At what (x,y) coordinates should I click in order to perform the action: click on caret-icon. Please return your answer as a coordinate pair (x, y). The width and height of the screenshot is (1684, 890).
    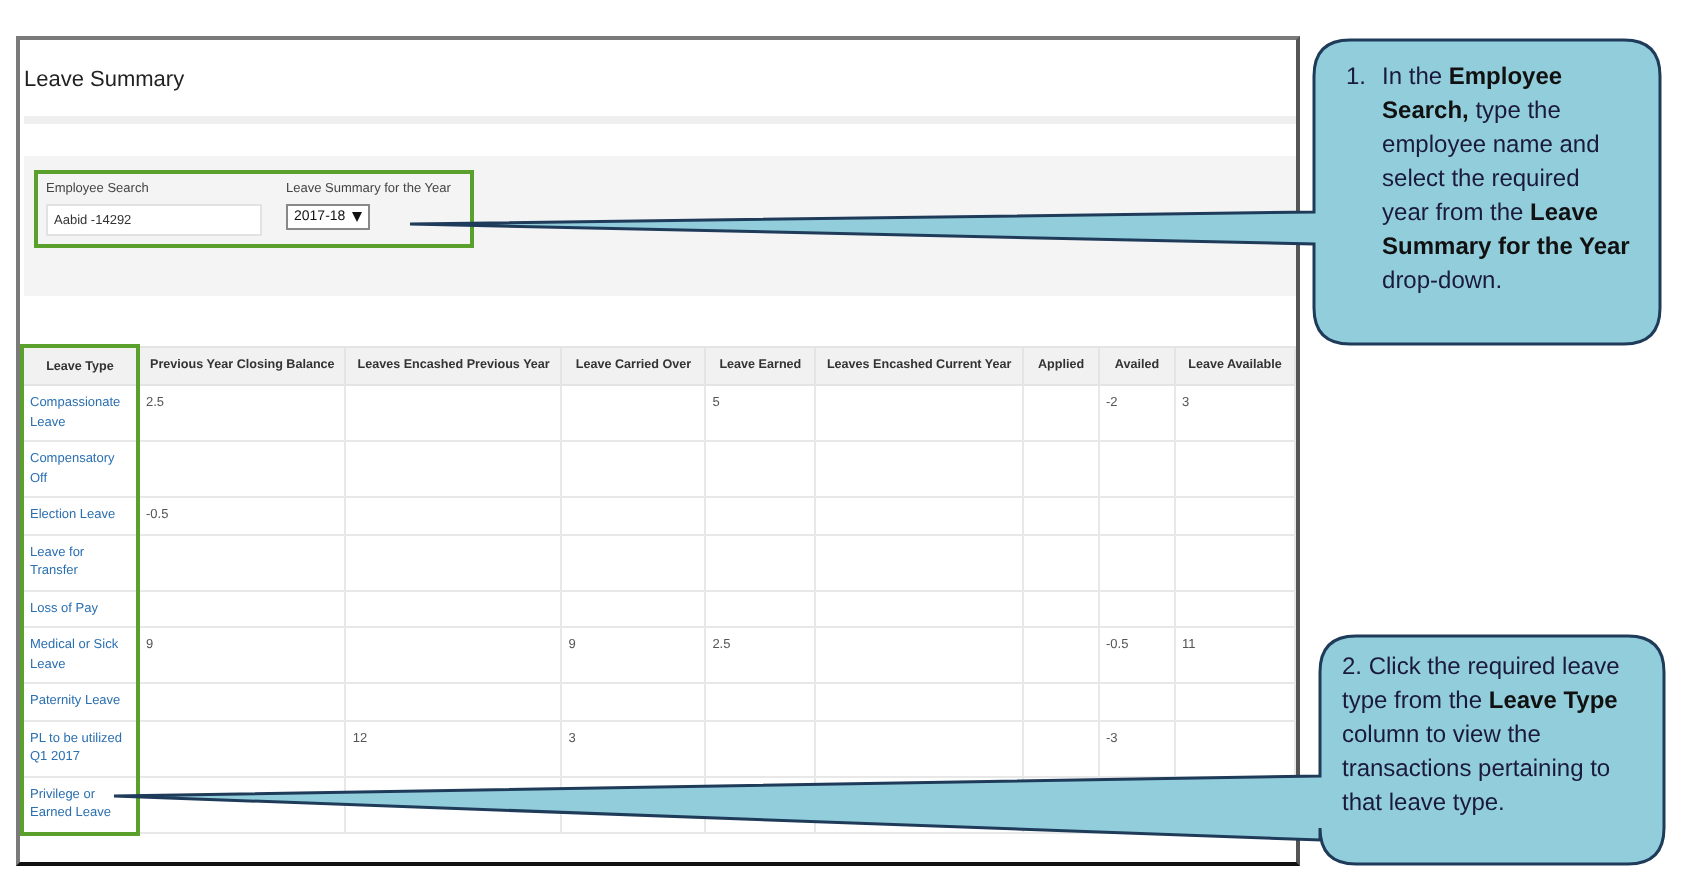
    Looking at the image, I should click on (356, 217).